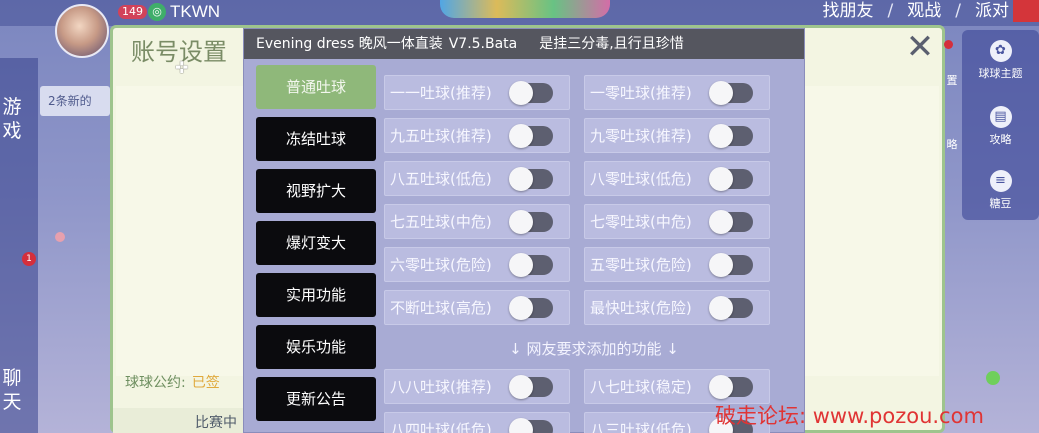 This screenshot has width=1039, height=433. I want to click on option-toggle-row: 六零吐球(危险), so click(477, 264).